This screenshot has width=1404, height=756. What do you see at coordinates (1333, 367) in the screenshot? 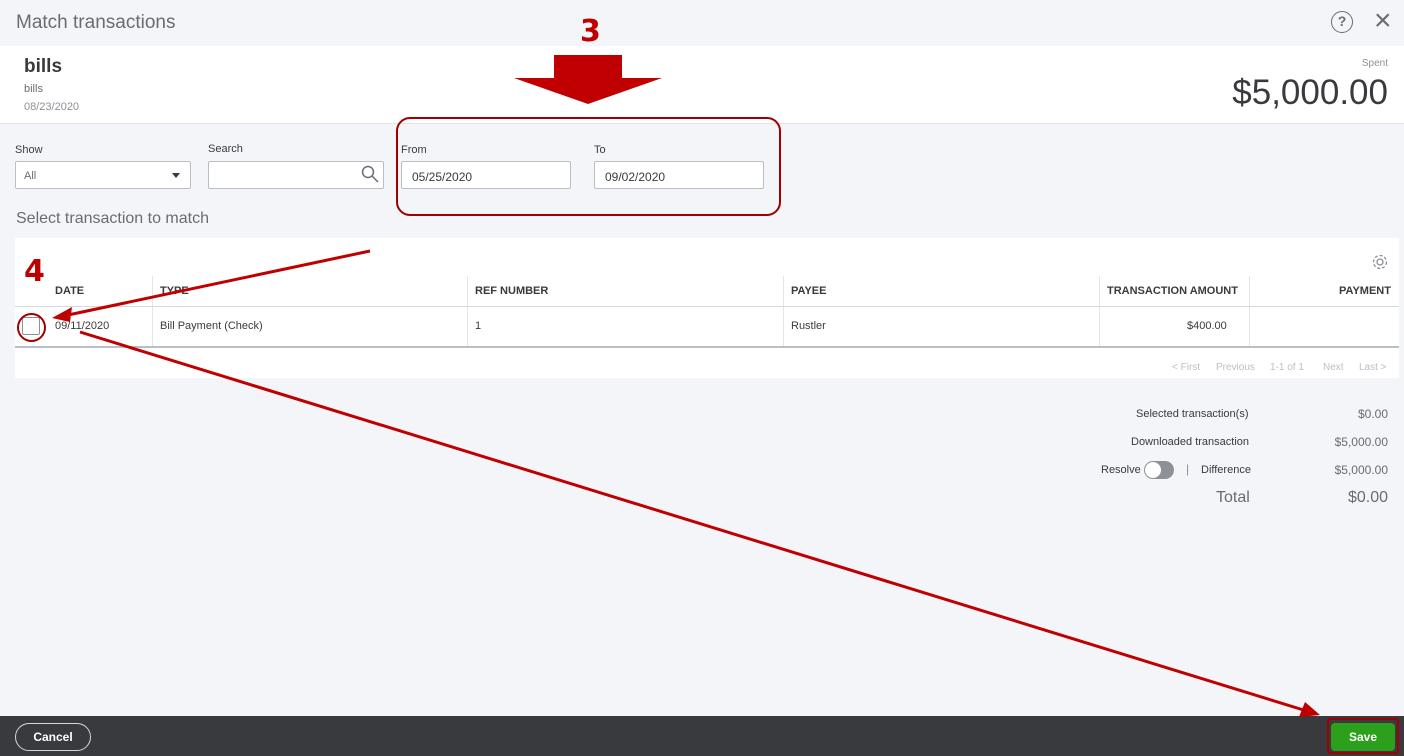
I see `pagination-next: Next` at bounding box center [1333, 367].